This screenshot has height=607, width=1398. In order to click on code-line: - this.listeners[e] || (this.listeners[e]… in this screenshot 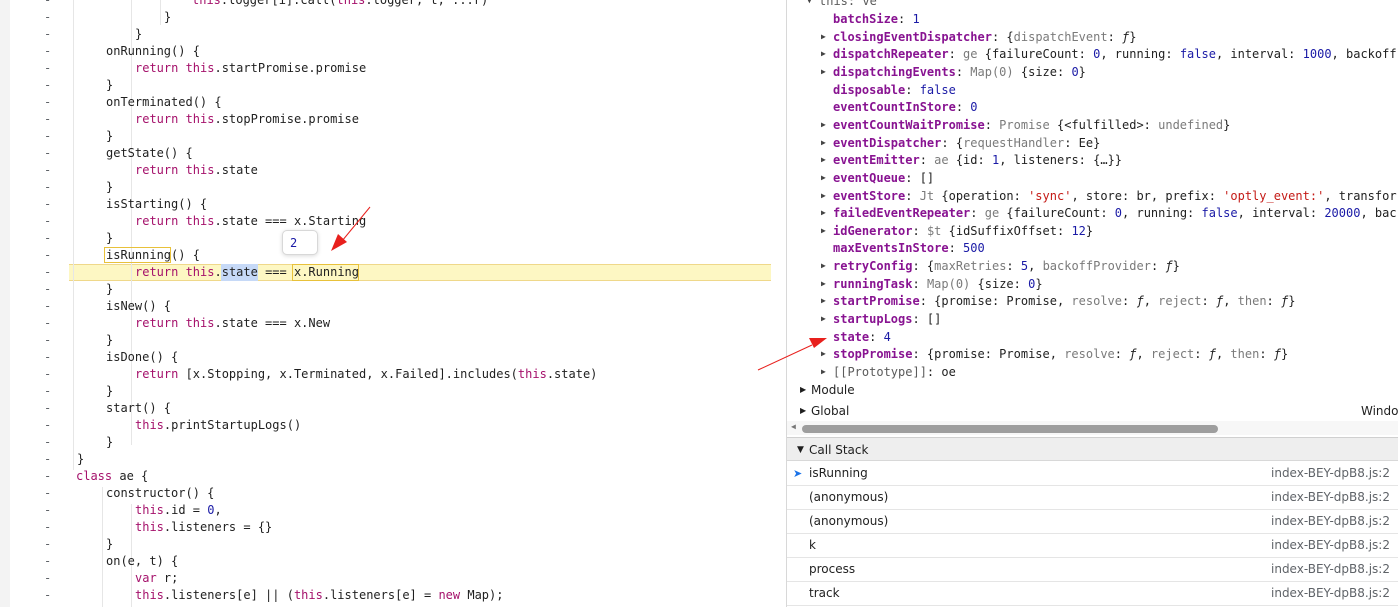, I will do `click(385, 595)`.